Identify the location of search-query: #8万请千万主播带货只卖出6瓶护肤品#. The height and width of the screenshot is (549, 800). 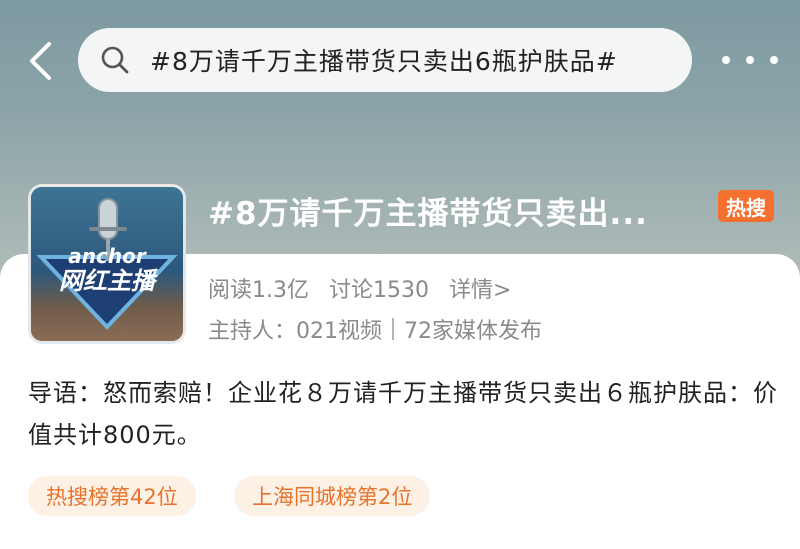
(384, 60).